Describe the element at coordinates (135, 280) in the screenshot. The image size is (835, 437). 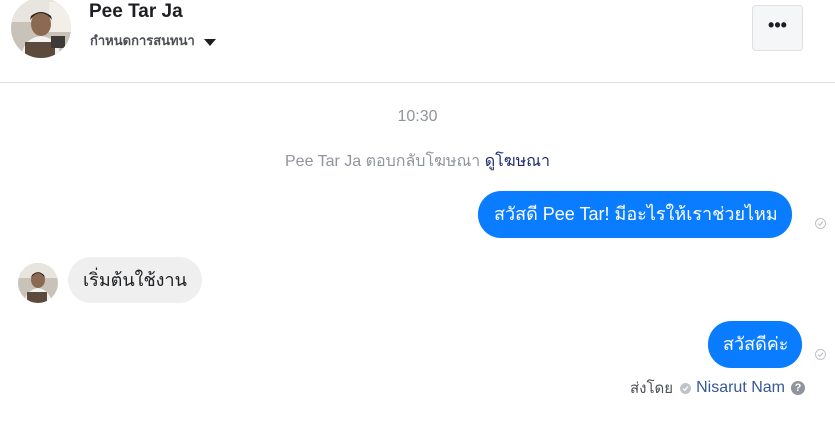
I see `incoming-message-bubble: เริ่มต้นใช้งาน` at that location.